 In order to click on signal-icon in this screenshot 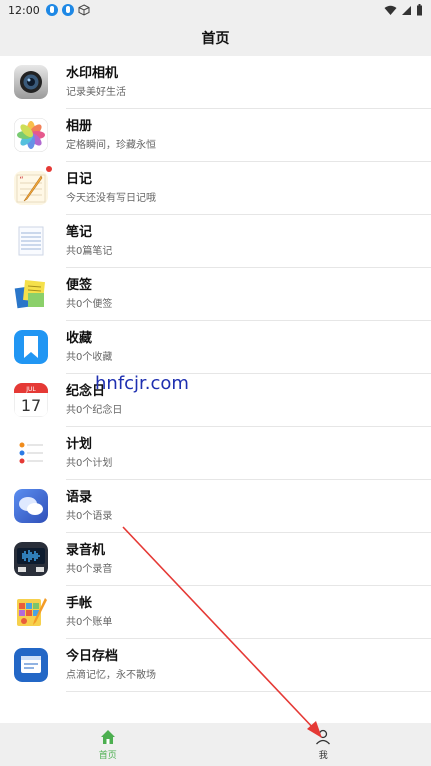, I will do `click(406, 10)`.